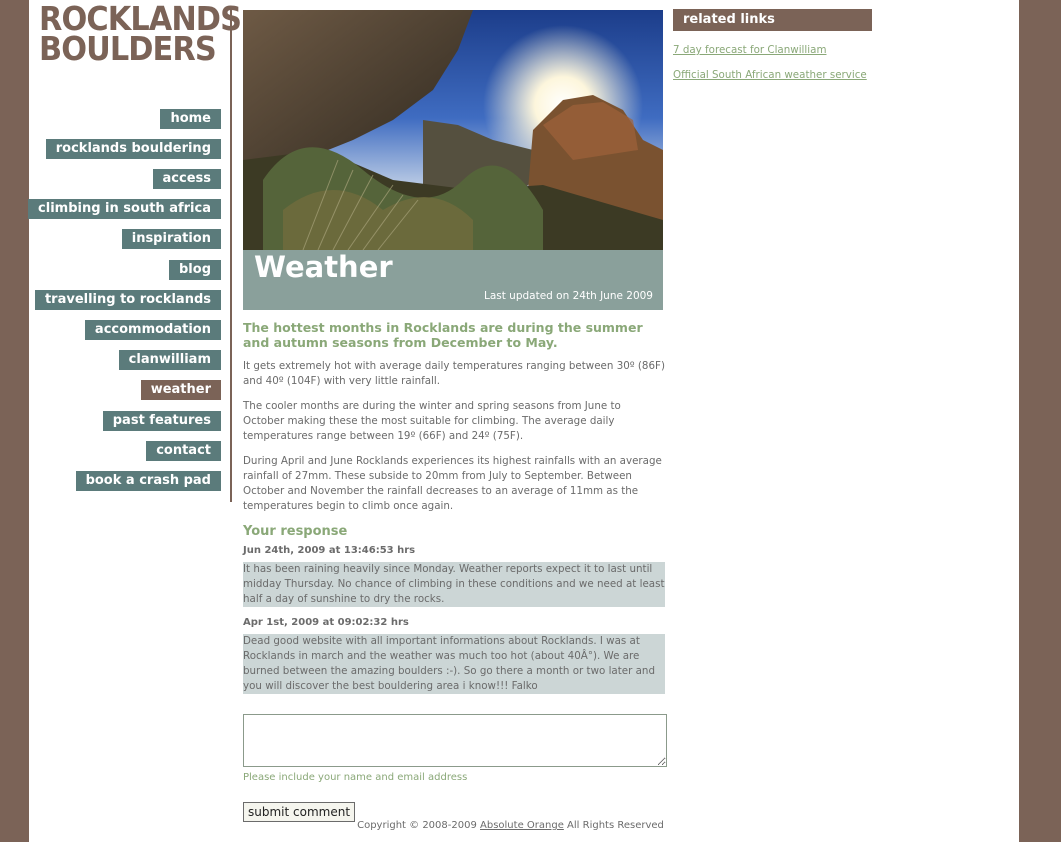  Describe the element at coordinates (231, 256) in the screenshot. I see `sidebar-divider` at that location.